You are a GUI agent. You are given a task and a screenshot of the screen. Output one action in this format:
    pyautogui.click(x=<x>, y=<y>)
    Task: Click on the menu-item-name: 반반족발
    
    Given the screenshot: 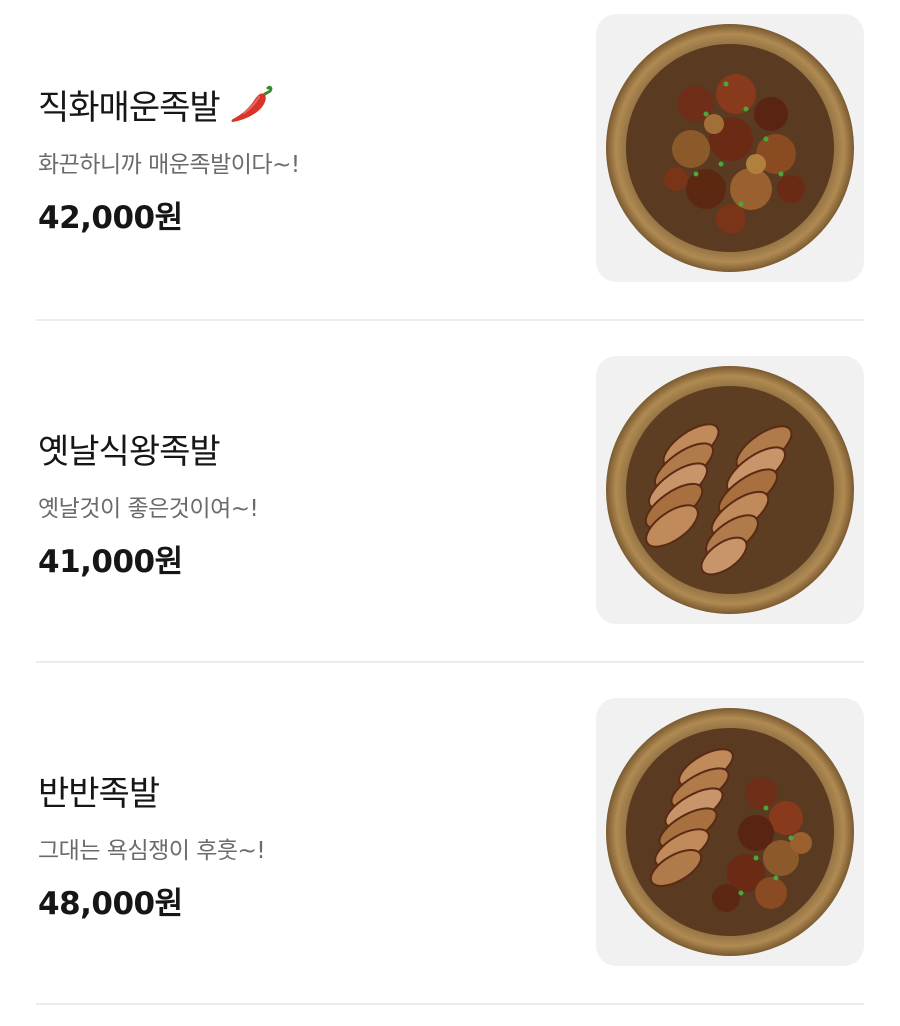 What is the action you would take?
    pyautogui.click(x=99, y=794)
    